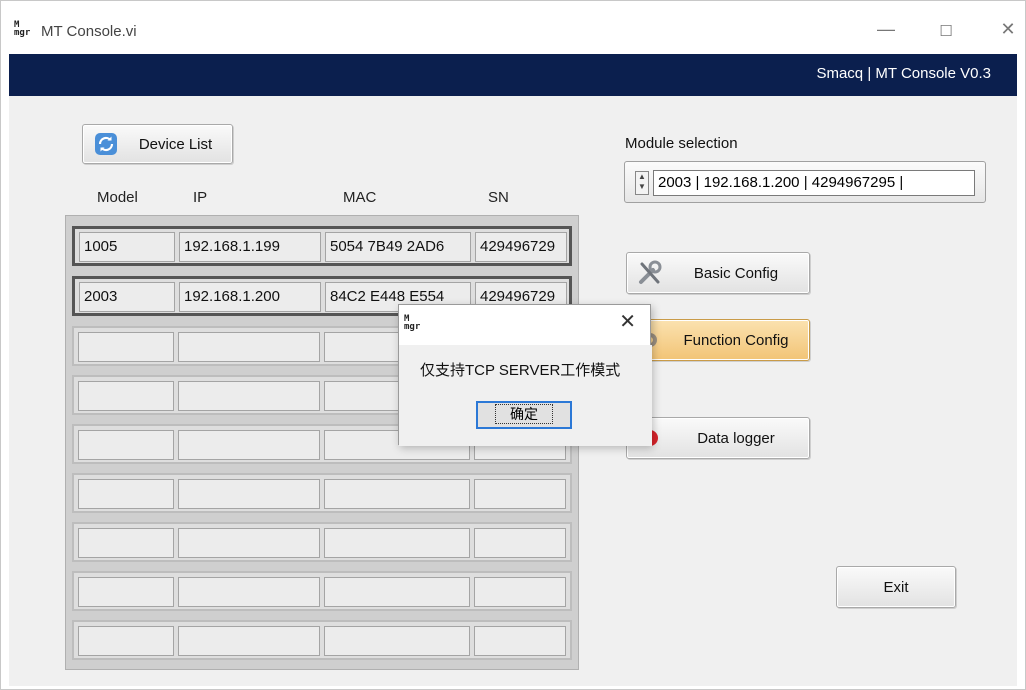  I want to click on dialog-ok-button: 确定, so click(524, 415).